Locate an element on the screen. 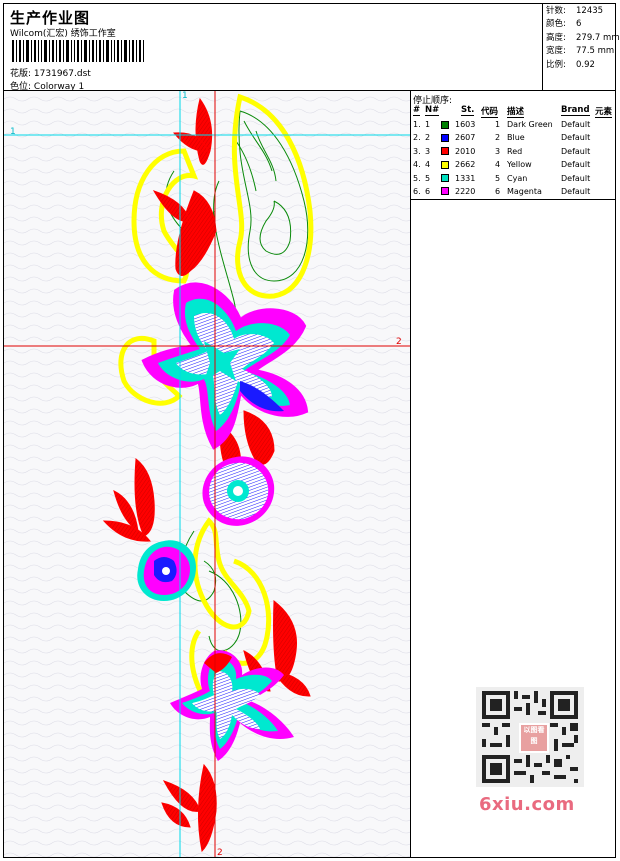  stitch-count: 针数: 12435 is located at coordinates (575, 11).